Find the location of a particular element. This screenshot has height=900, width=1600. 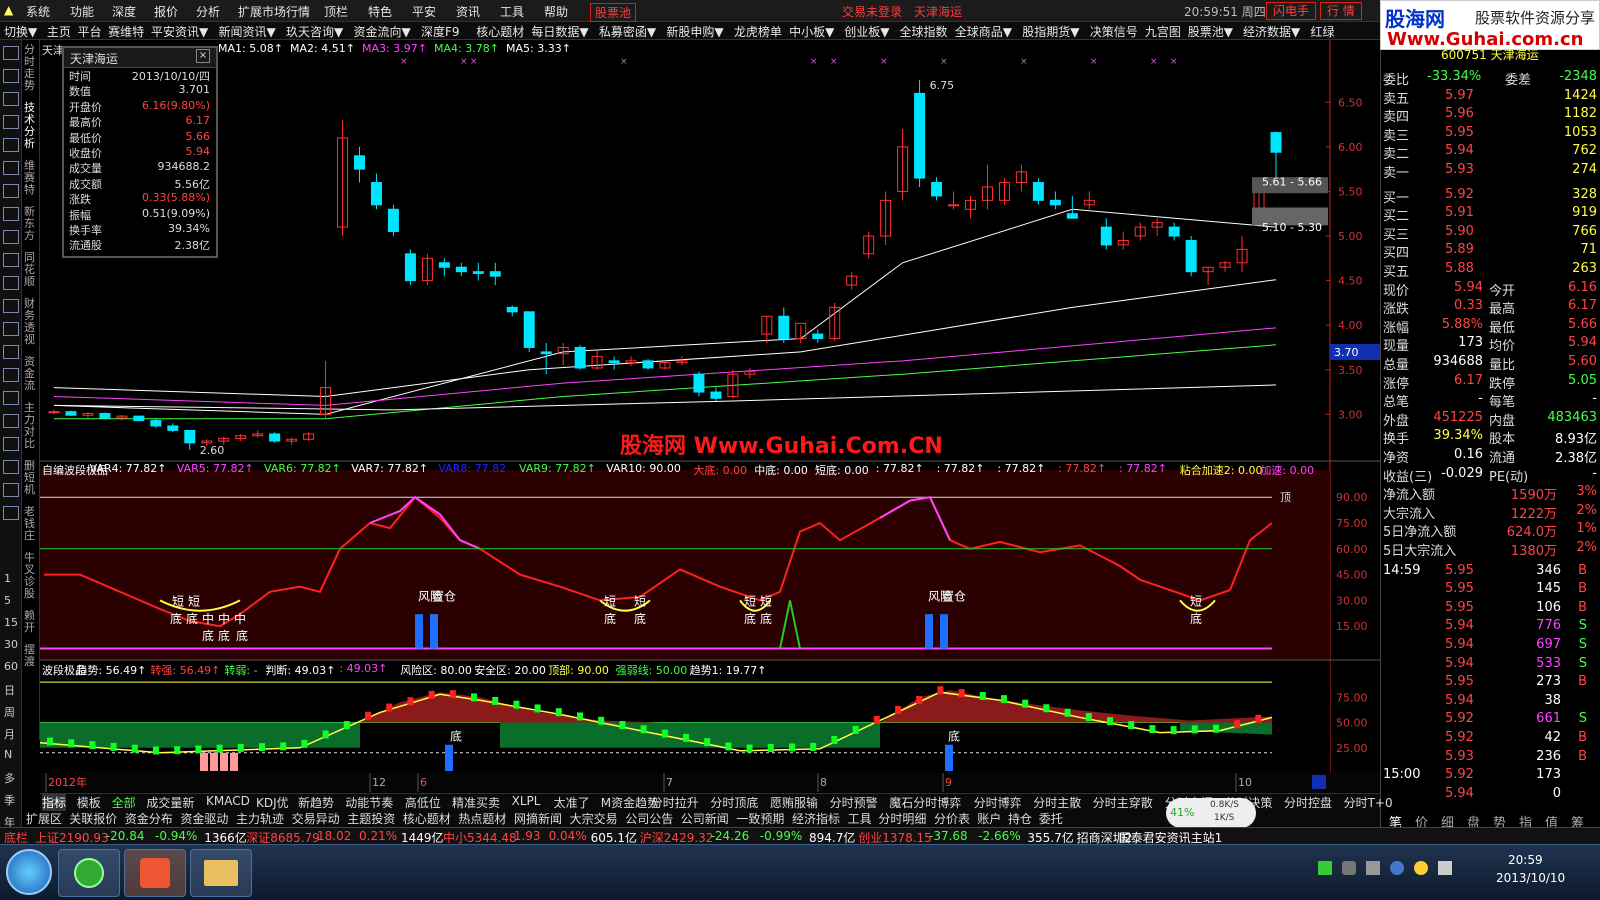

stat-row: 收益(三) -0.029 PE(动) - is located at coordinates (1490, 475).